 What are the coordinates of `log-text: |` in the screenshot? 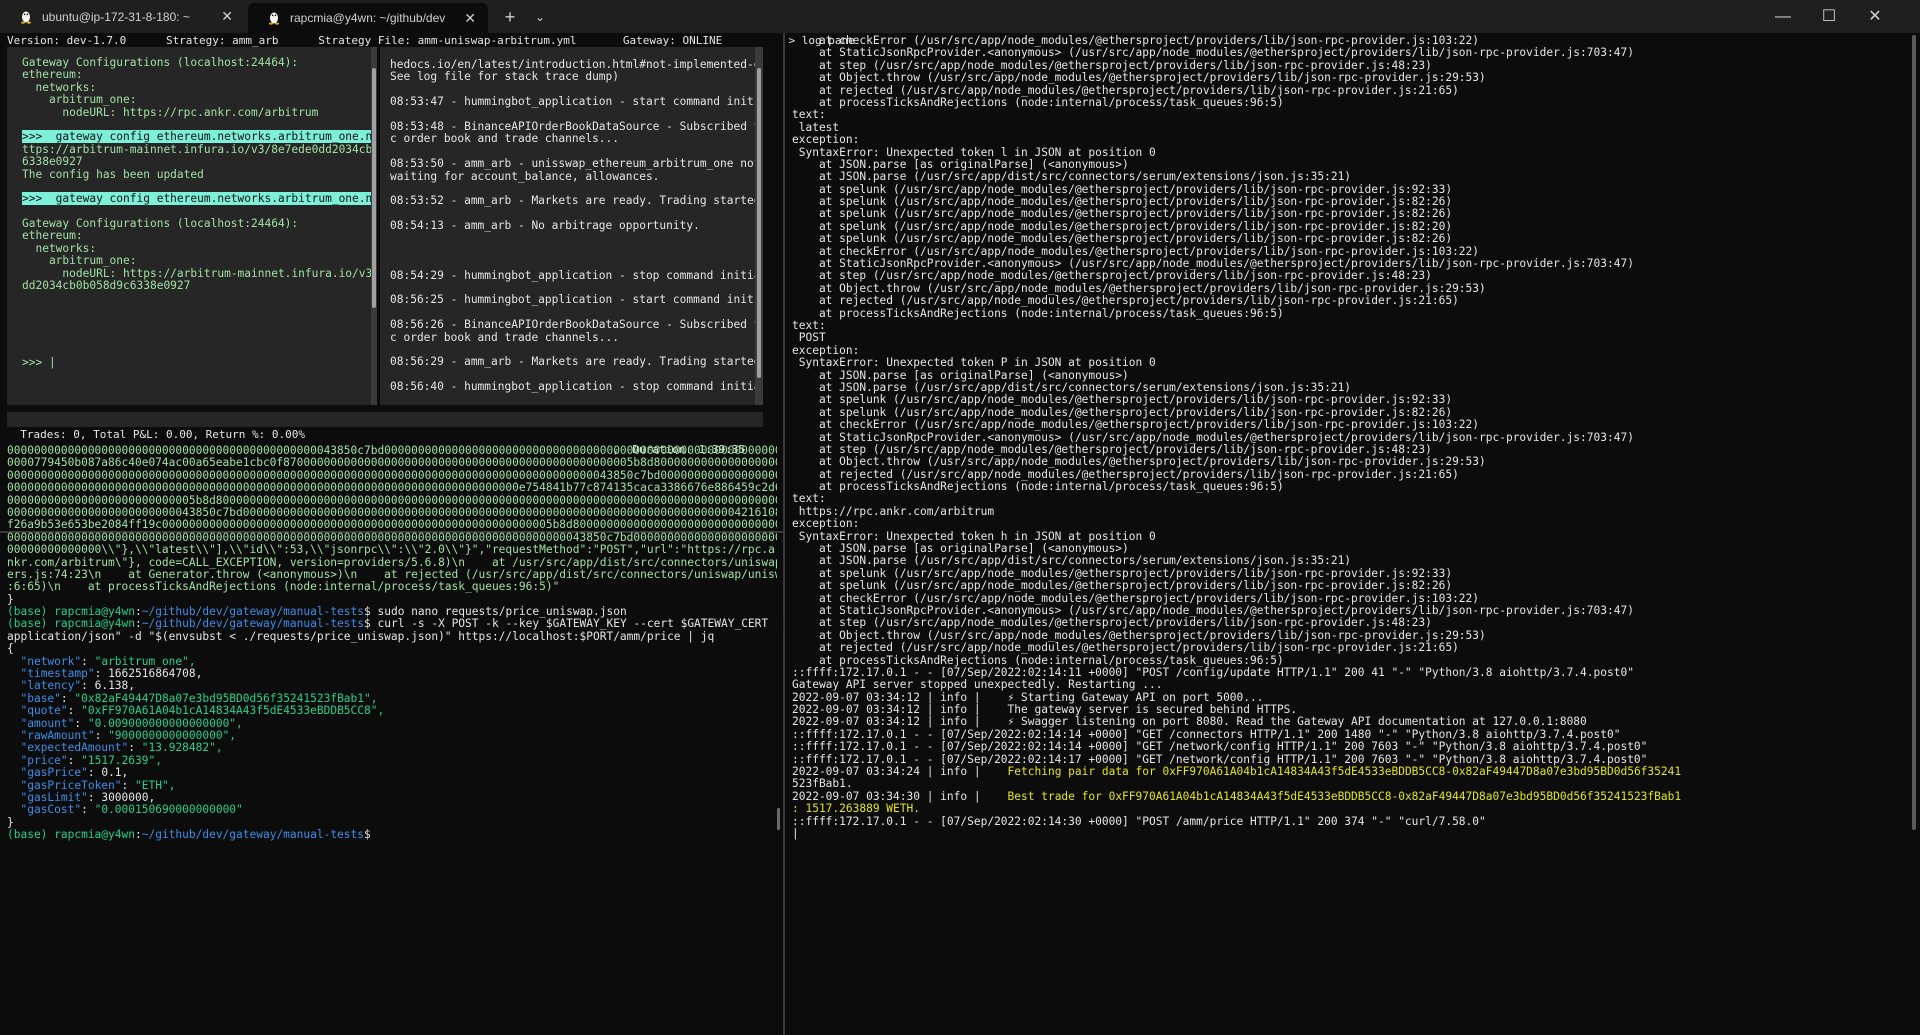 It's located at (795, 833).